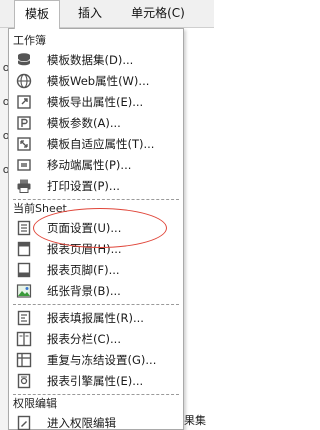 The image size is (320, 430). I want to click on right-pane, so click(198, 229).